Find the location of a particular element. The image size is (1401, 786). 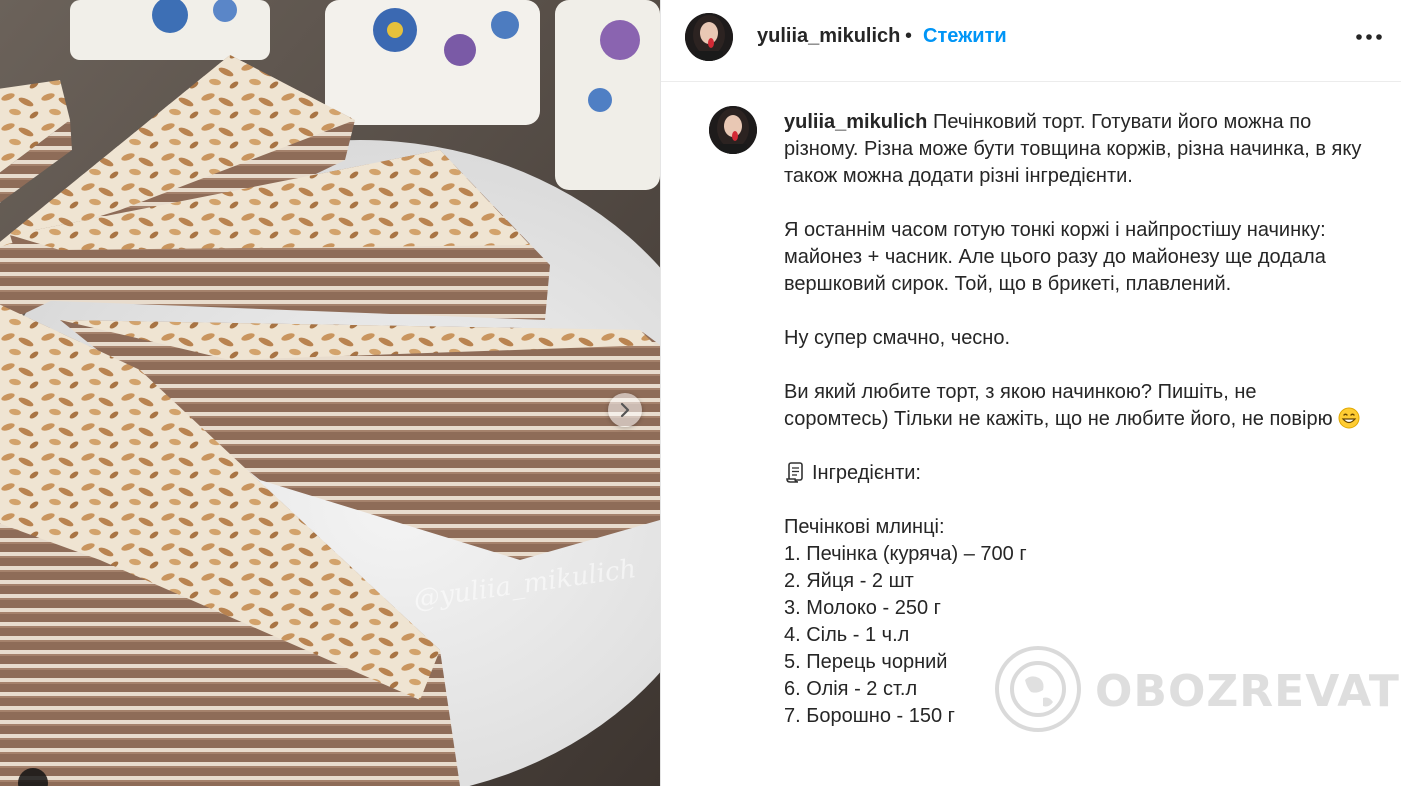

follow-button: Стежити is located at coordinates (965, 36).